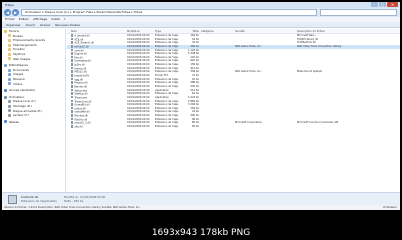 The height and width of the screenshot is (240, 402). I want to click on nav-item: Groupe résidentiel, so click(33, 90).